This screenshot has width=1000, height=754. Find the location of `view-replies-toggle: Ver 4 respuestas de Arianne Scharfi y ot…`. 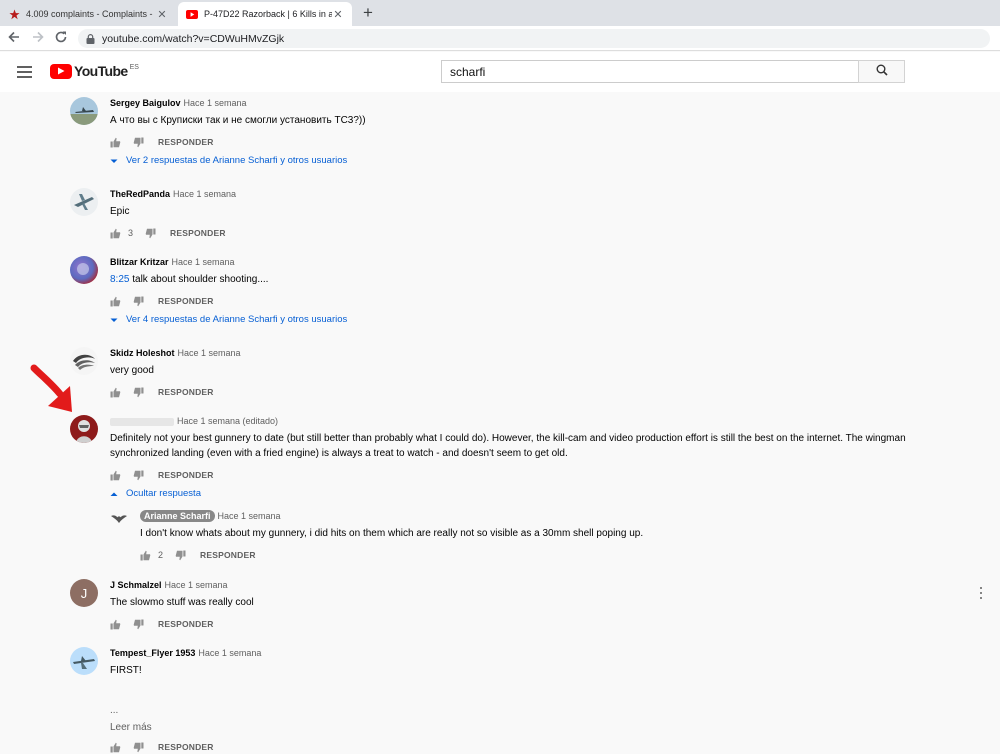

view-replies-toggle: Ver 4 respuestas de Arianne Scharfi y ot… is located at coordinates (228, 319).